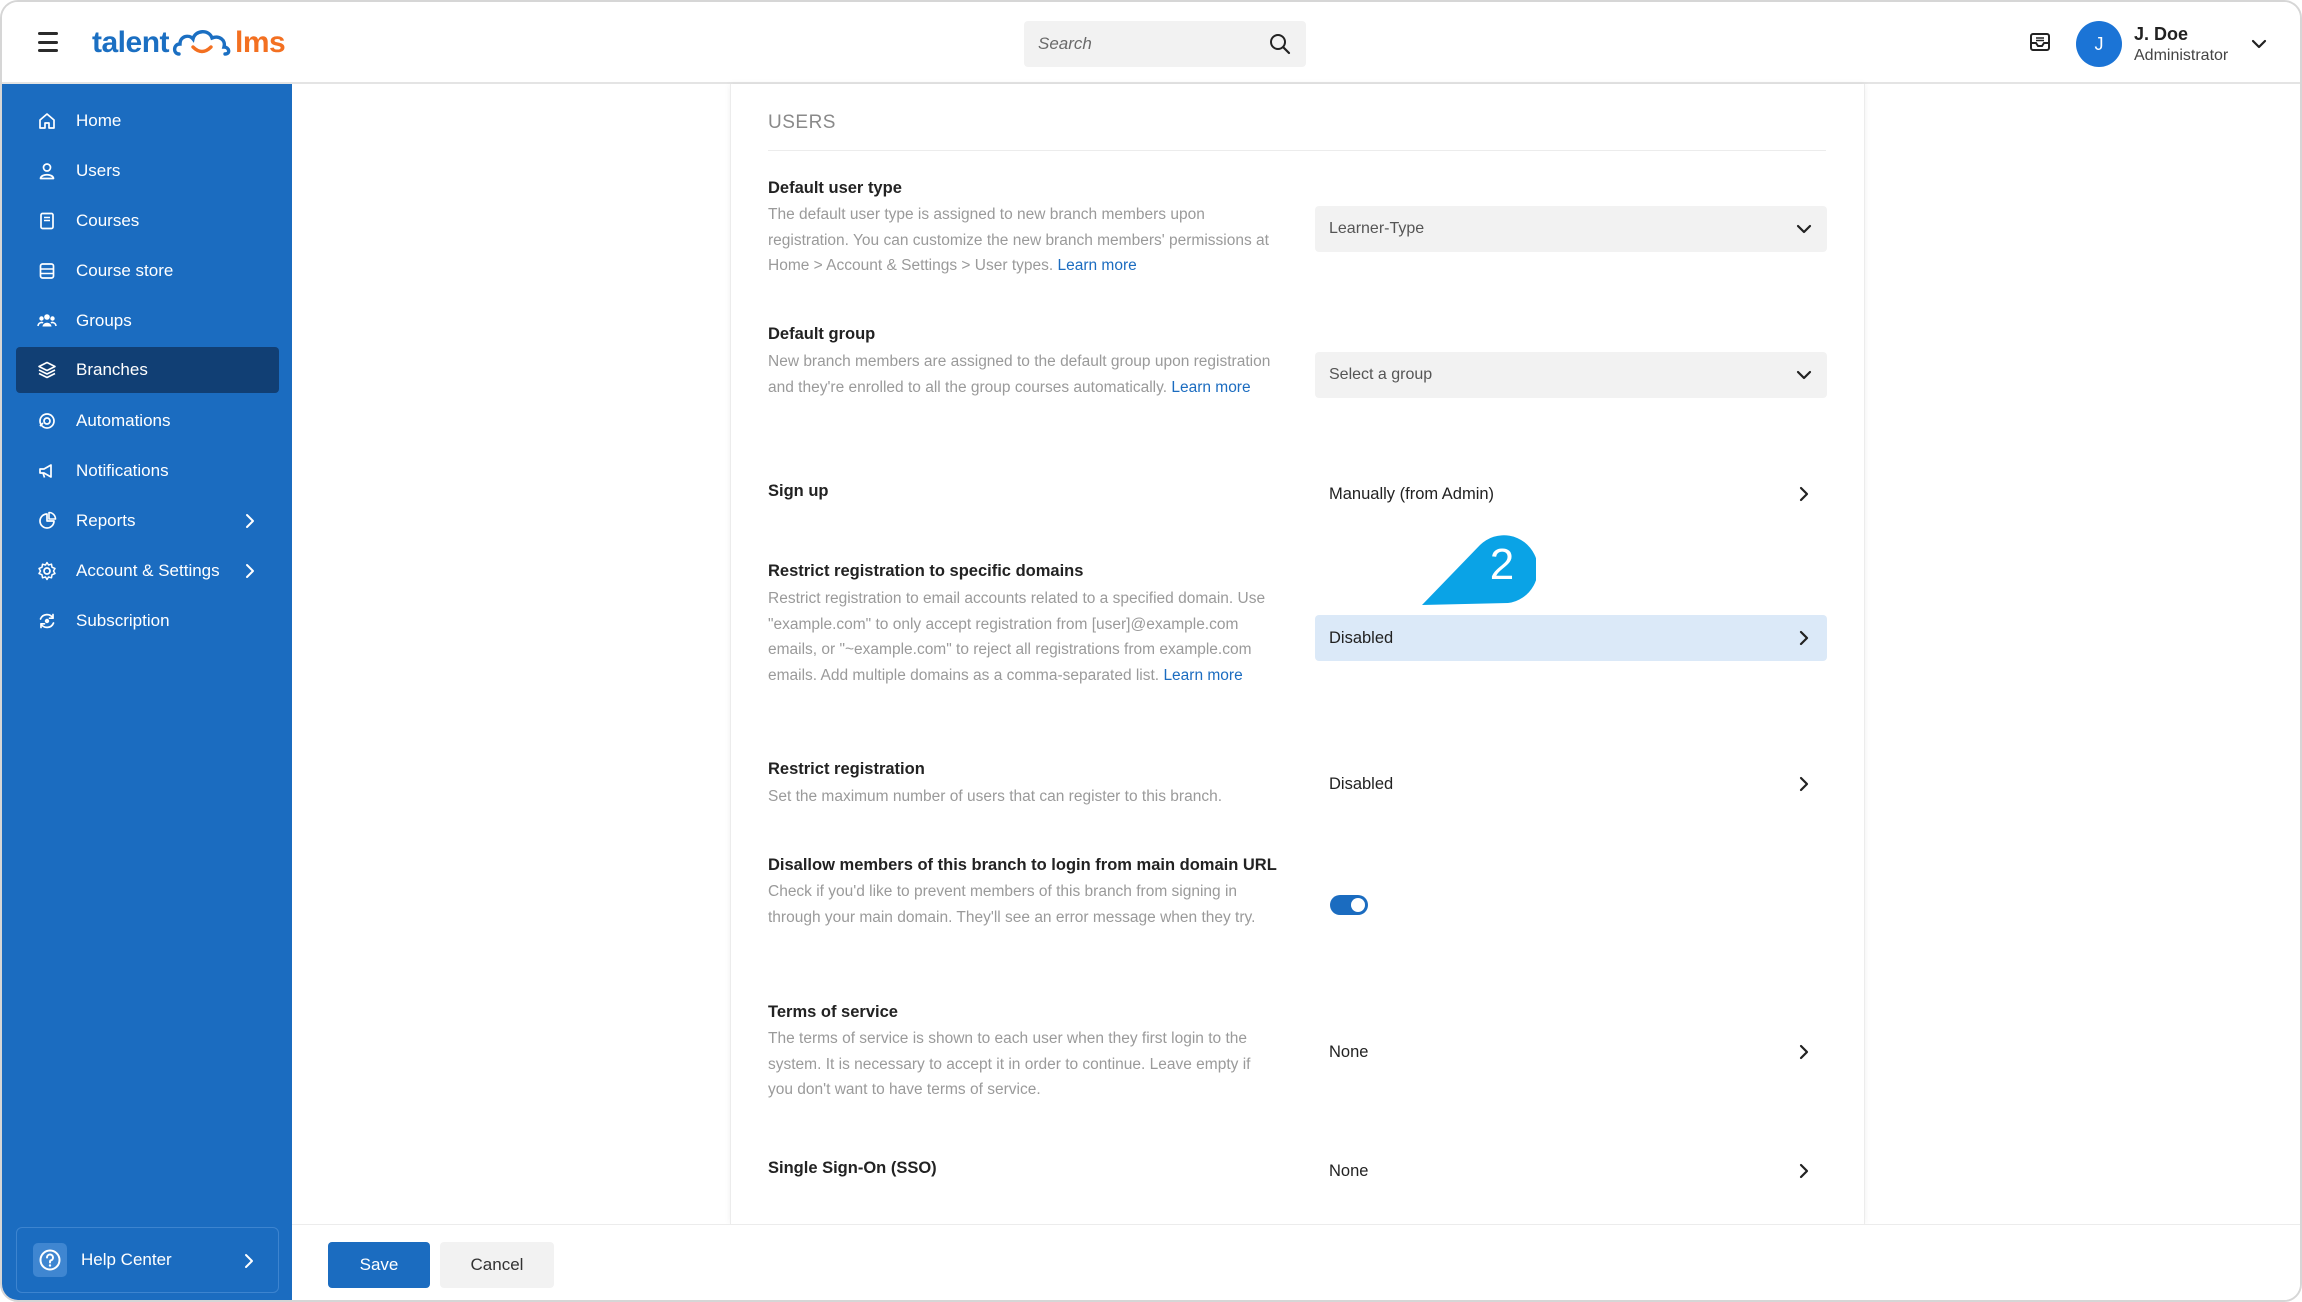  What do you see at coordinates (1571, 638) in the screenshot?
I see `restrict-domains-setting: Disabled` at bounding box center [1571, 638].